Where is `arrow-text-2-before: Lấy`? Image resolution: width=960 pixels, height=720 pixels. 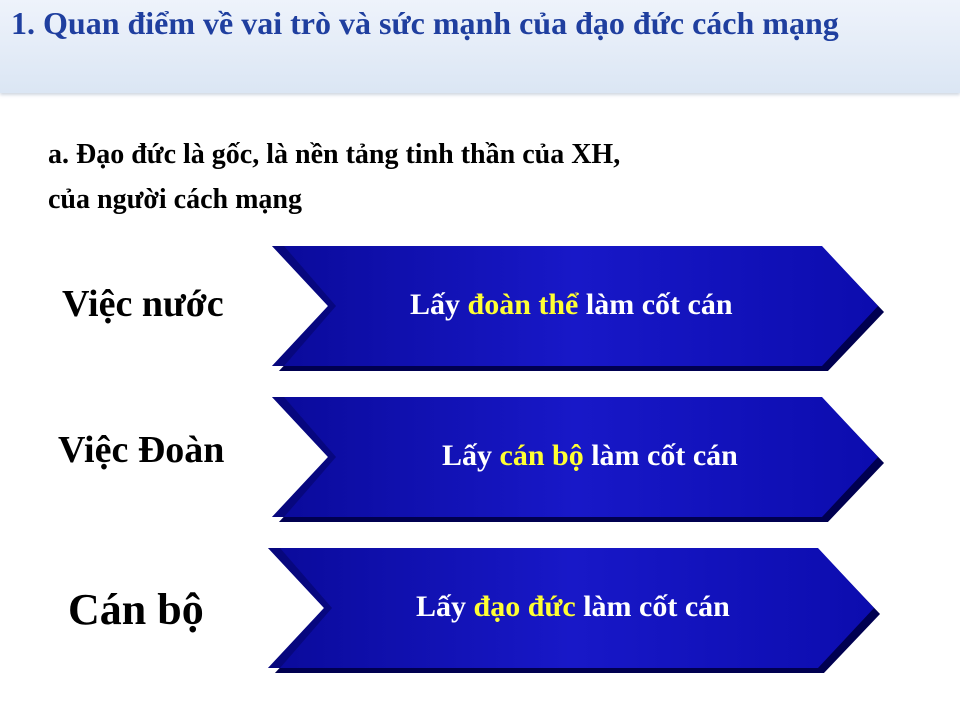 arrow-text-2-before: Lấy is located at coordinates (471, 455).